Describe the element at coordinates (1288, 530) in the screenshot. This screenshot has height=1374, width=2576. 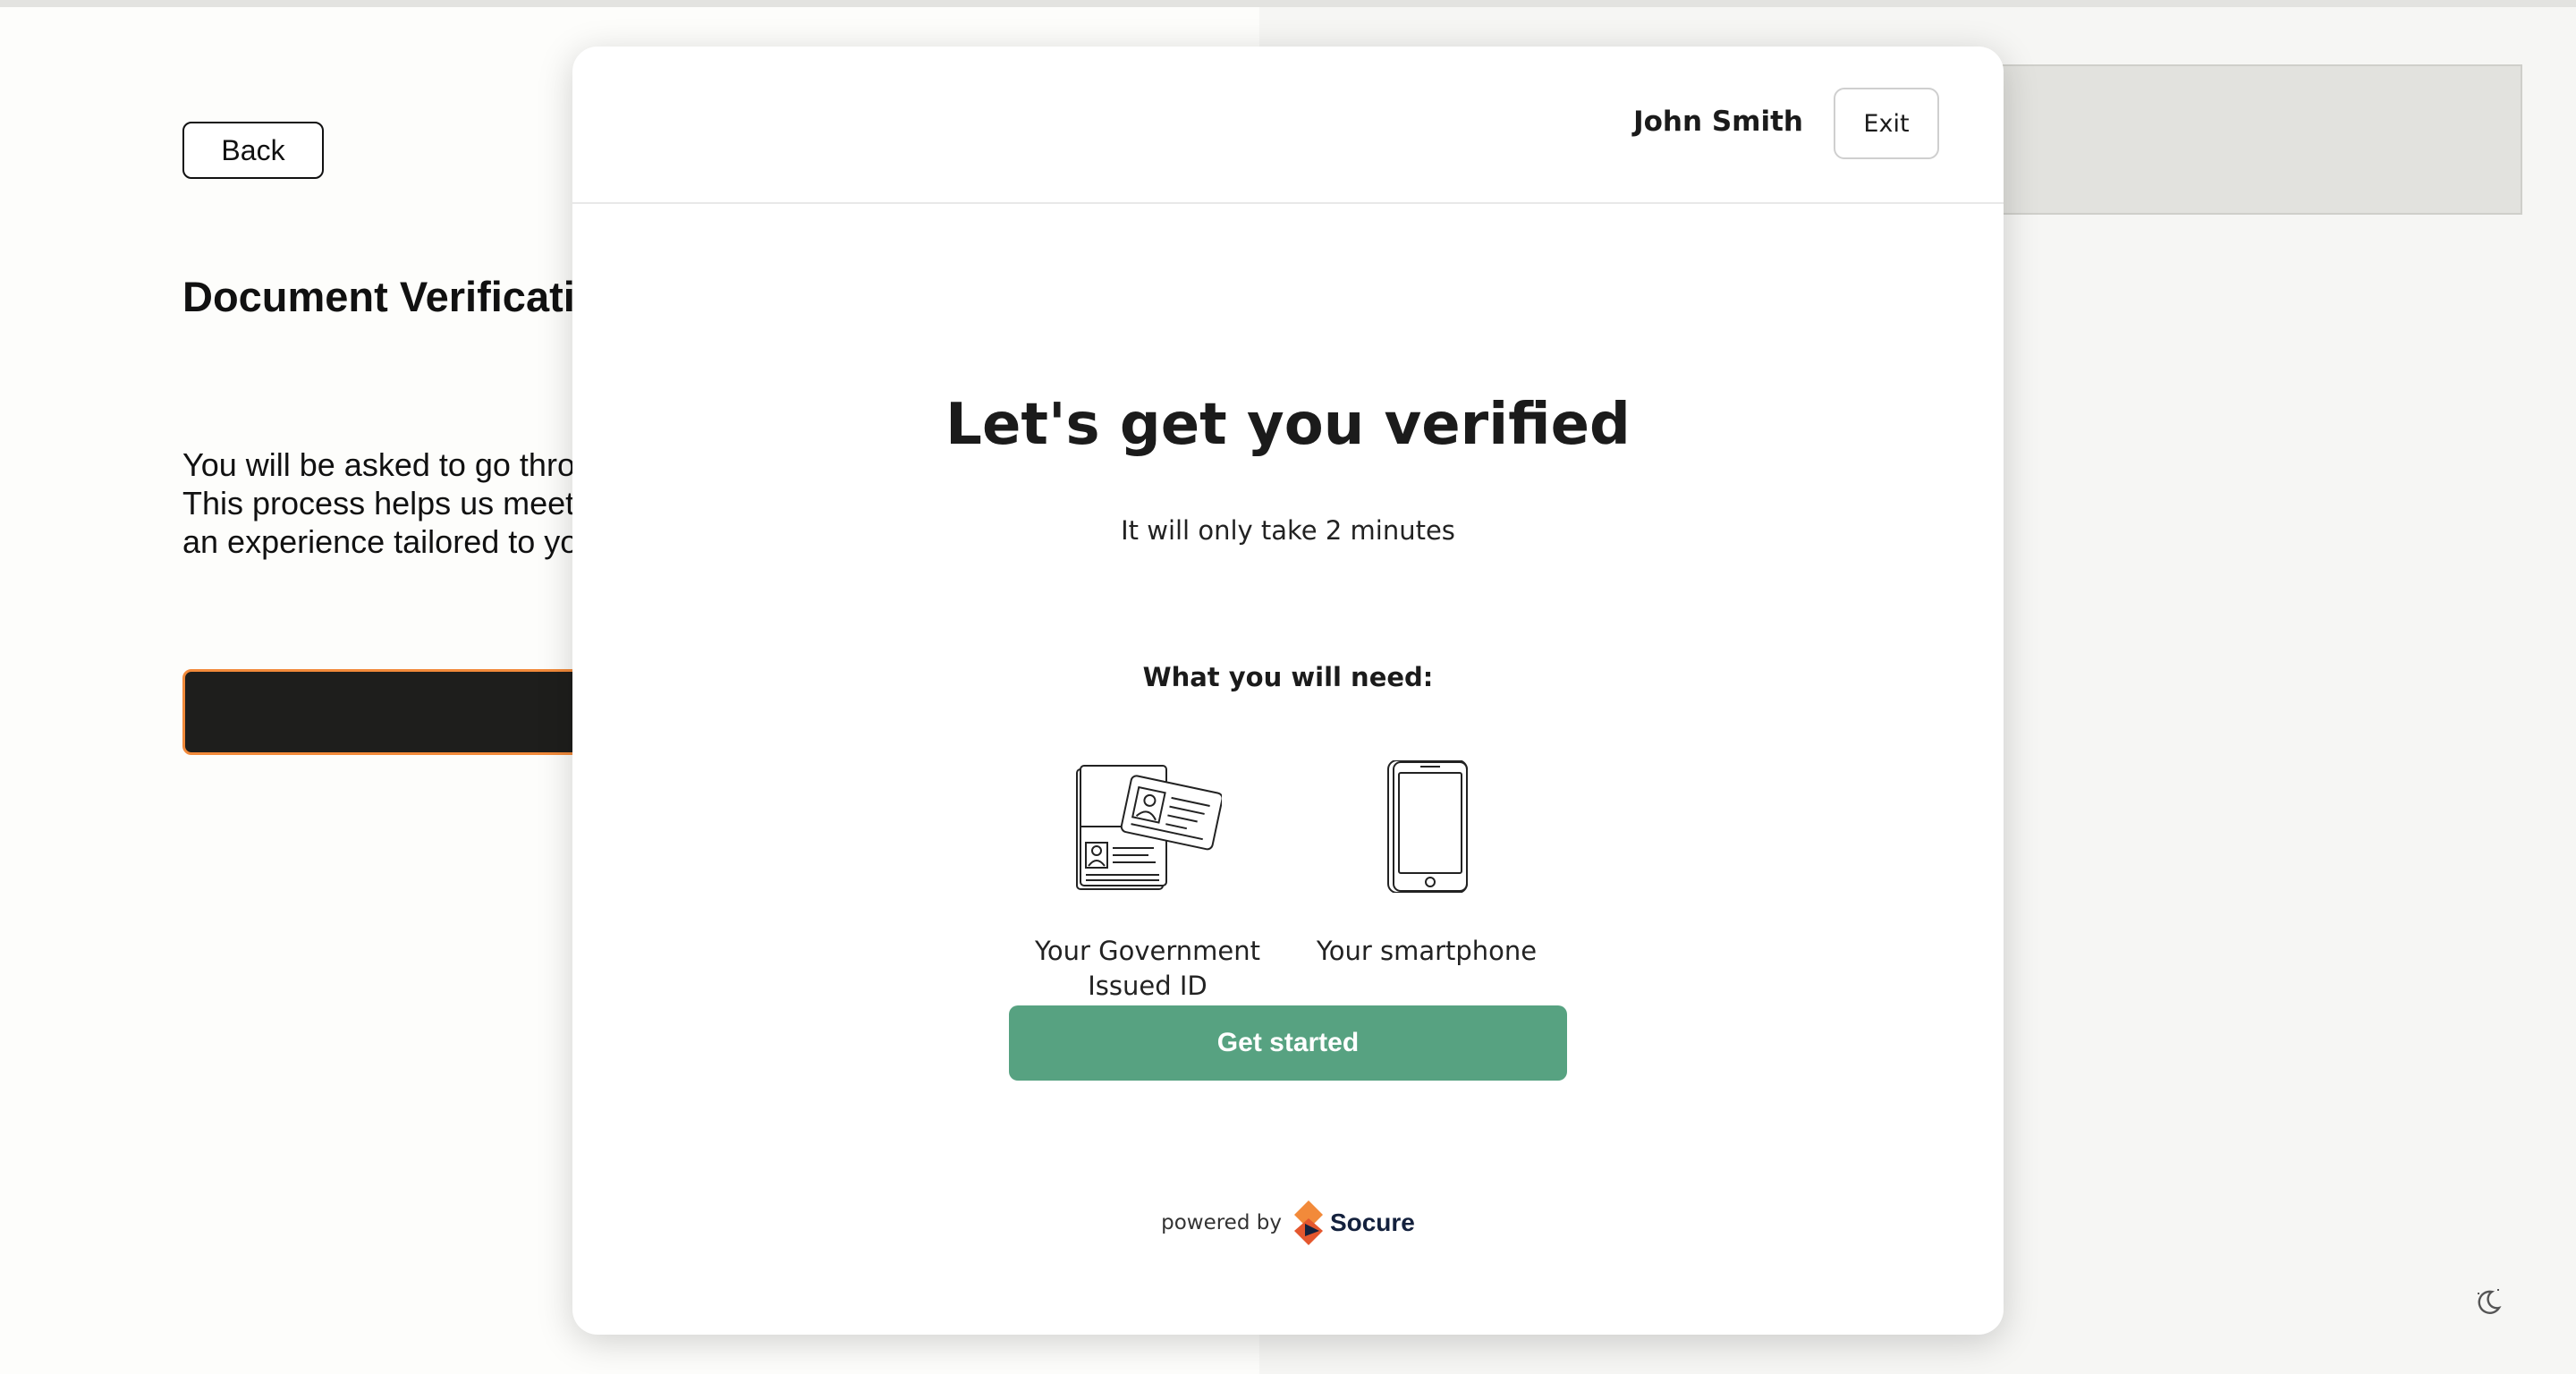
I see `modal-subtitle: It will only take 2 minutes` at that location.